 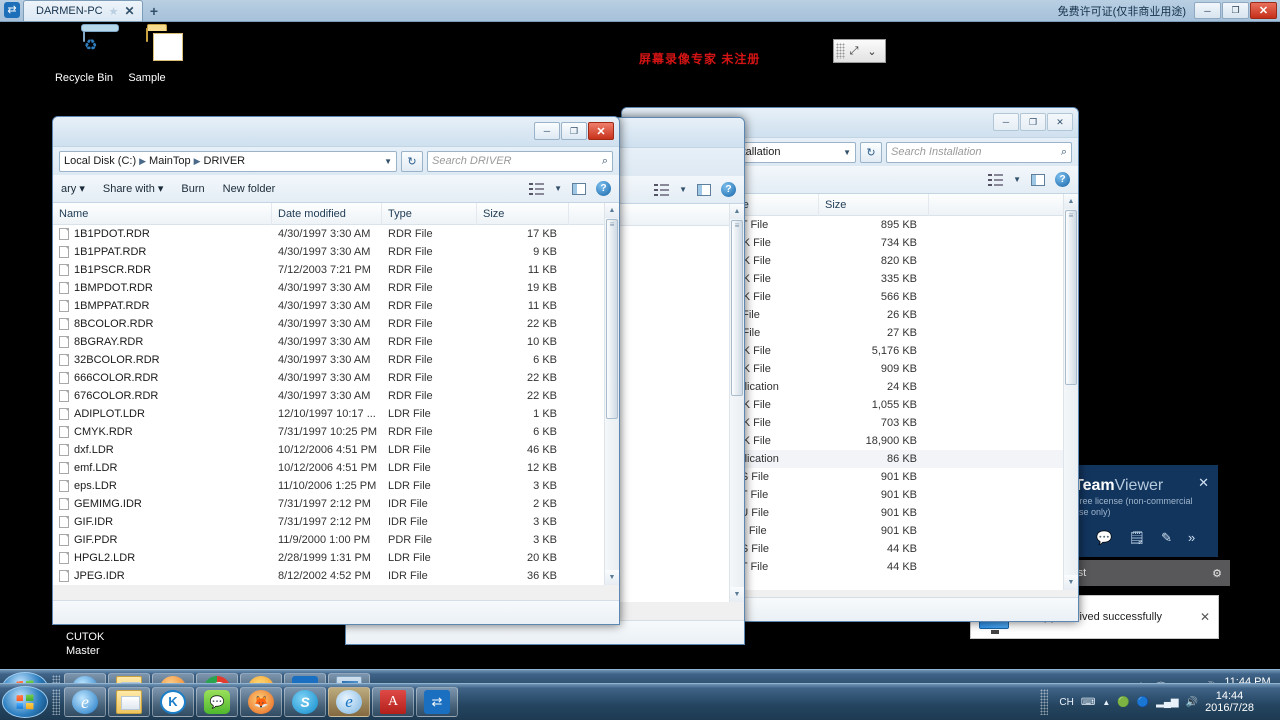 What do you see at coordinates (349, 702) in the screenshot?
I see `taskbar-item-ie-orange` at bounding box center [349, 702].